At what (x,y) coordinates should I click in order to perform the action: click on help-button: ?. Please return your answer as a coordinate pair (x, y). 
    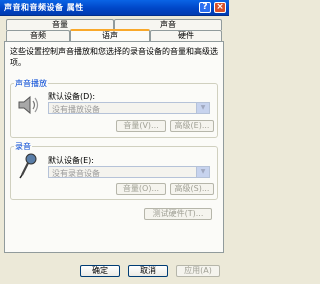
    Looking at the image, I should click on (205, 7).